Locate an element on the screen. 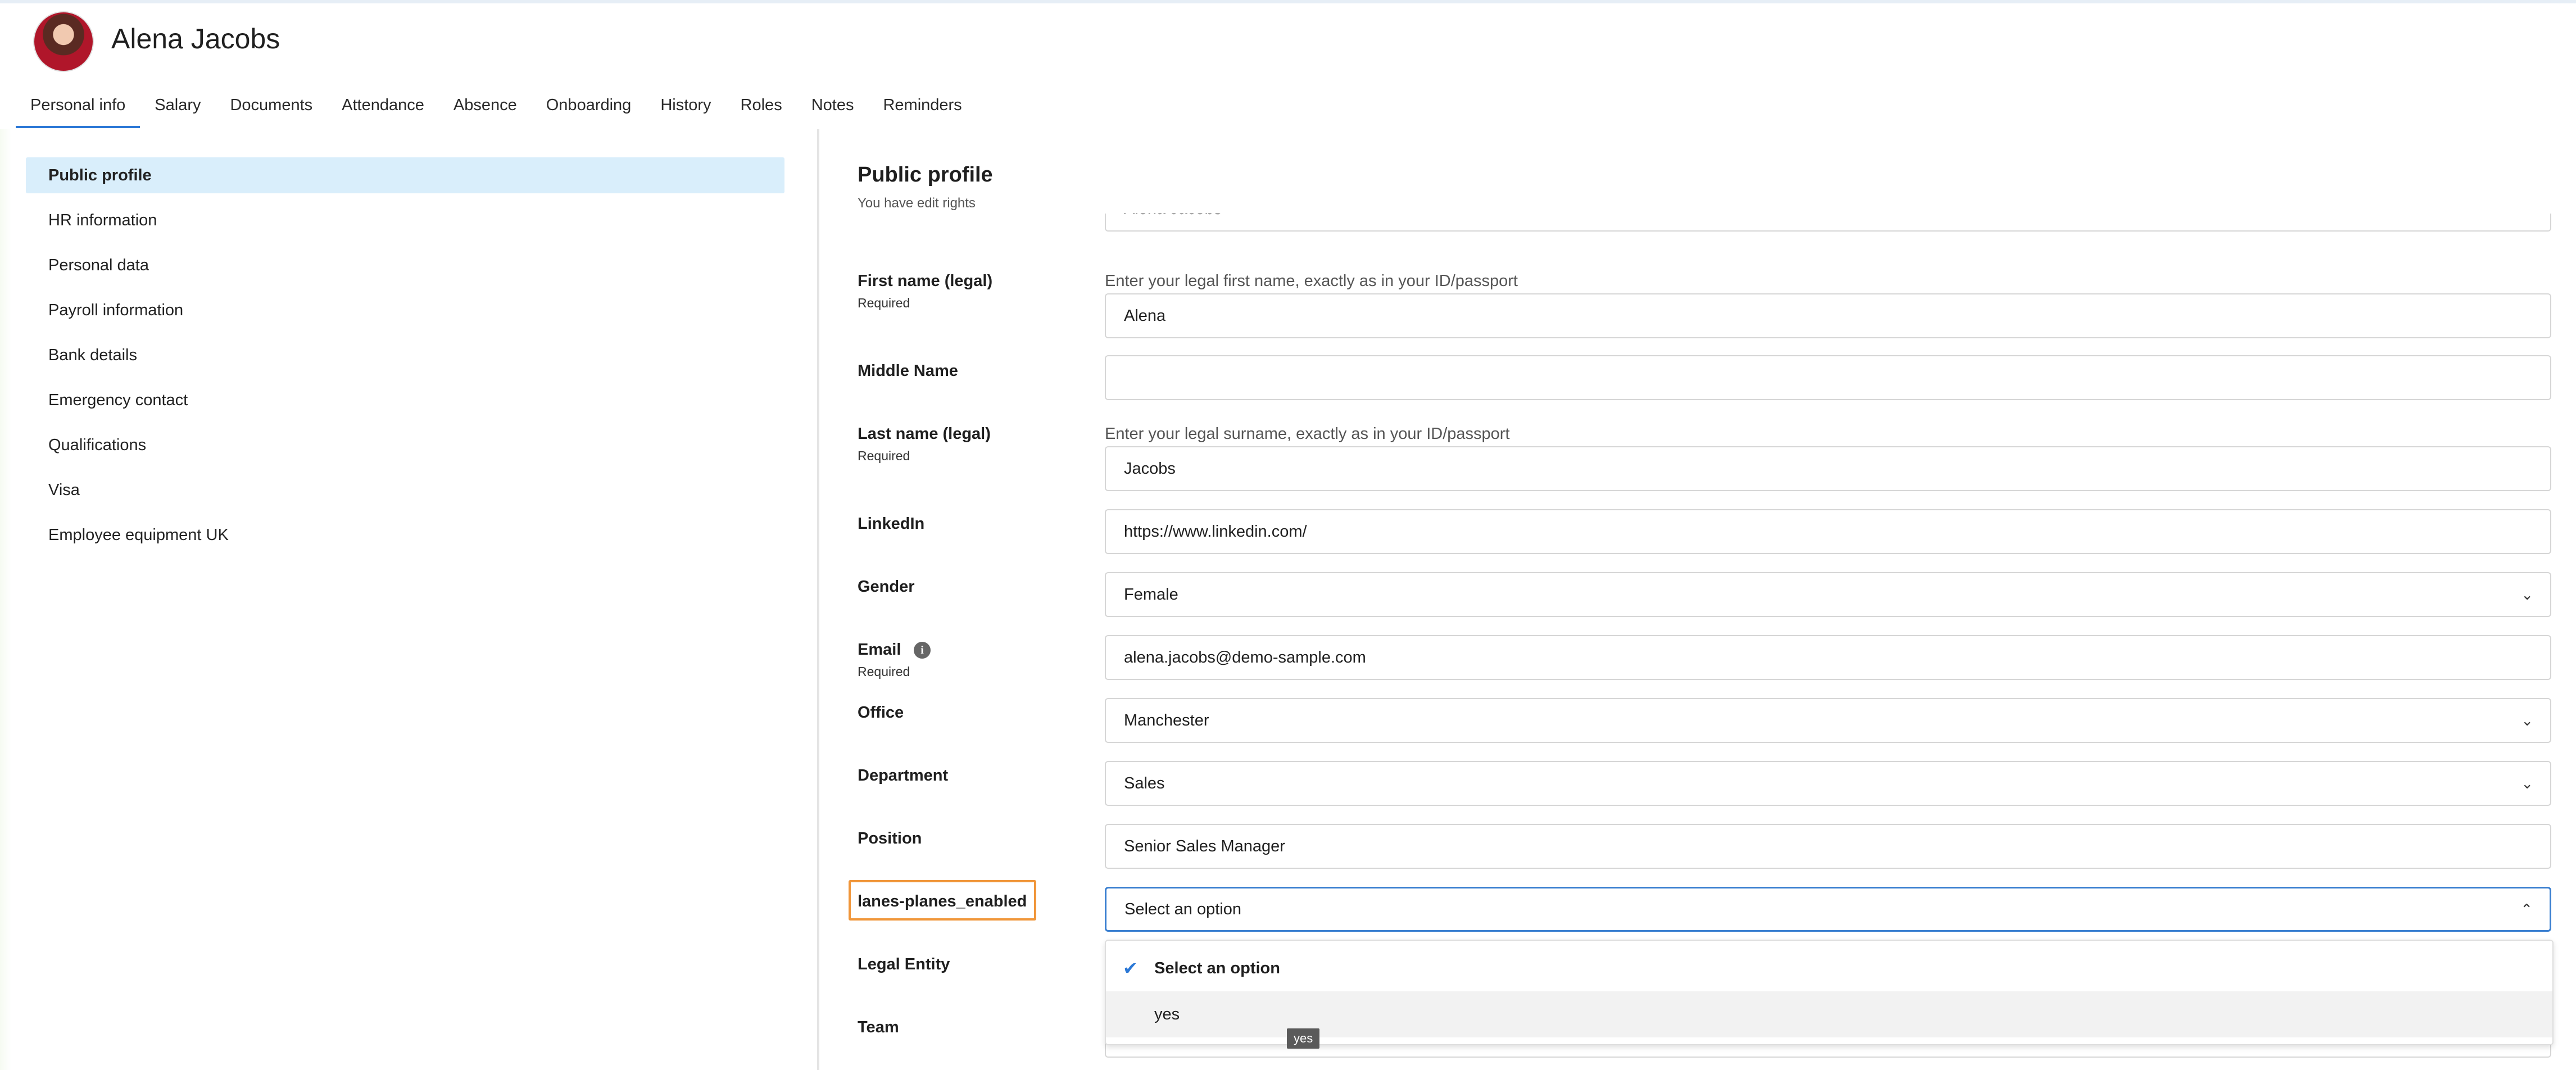 The width and height of the screenshot is (2576, 1070). tab-attendance: Attendance is located at coordinates (383, 109).